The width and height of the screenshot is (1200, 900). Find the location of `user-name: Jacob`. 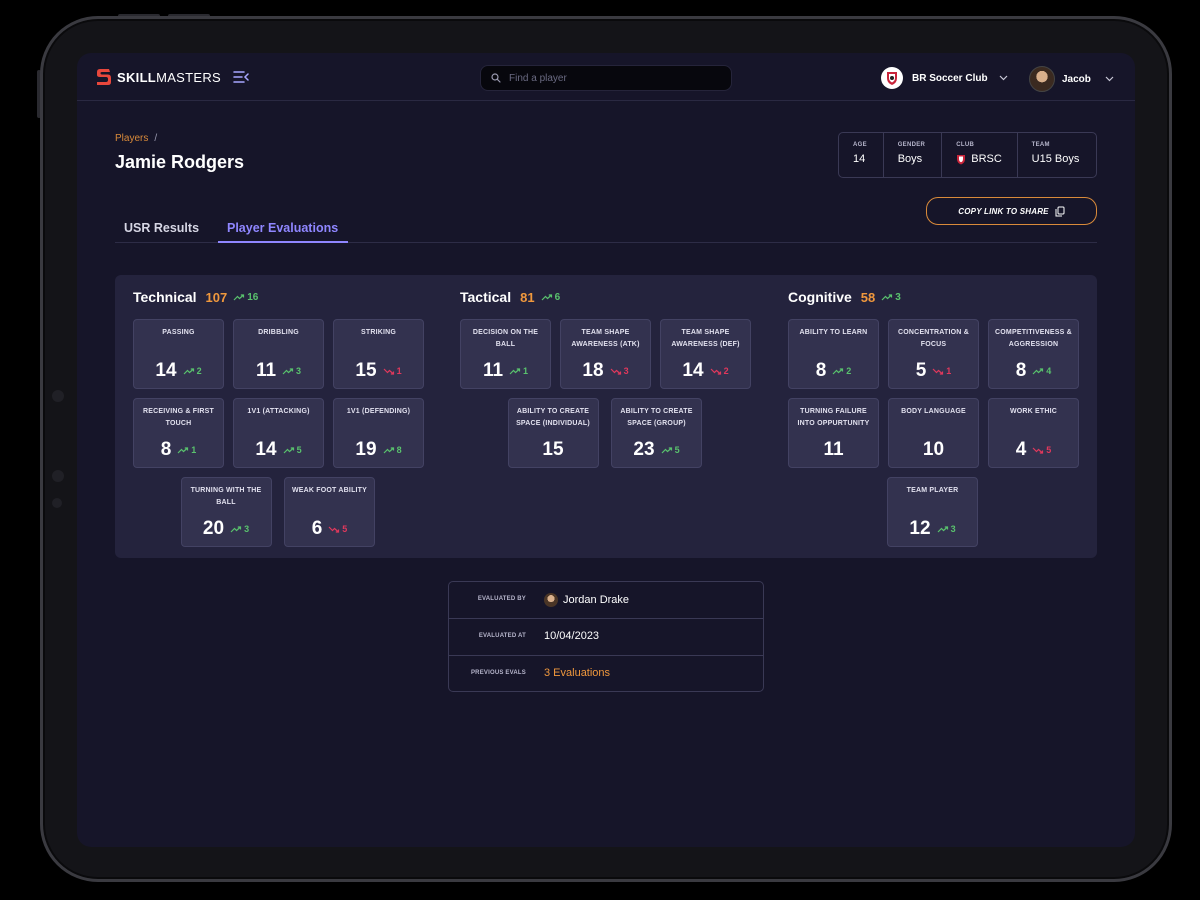

user-name: Jacob is located at coordinates (1076, 79).